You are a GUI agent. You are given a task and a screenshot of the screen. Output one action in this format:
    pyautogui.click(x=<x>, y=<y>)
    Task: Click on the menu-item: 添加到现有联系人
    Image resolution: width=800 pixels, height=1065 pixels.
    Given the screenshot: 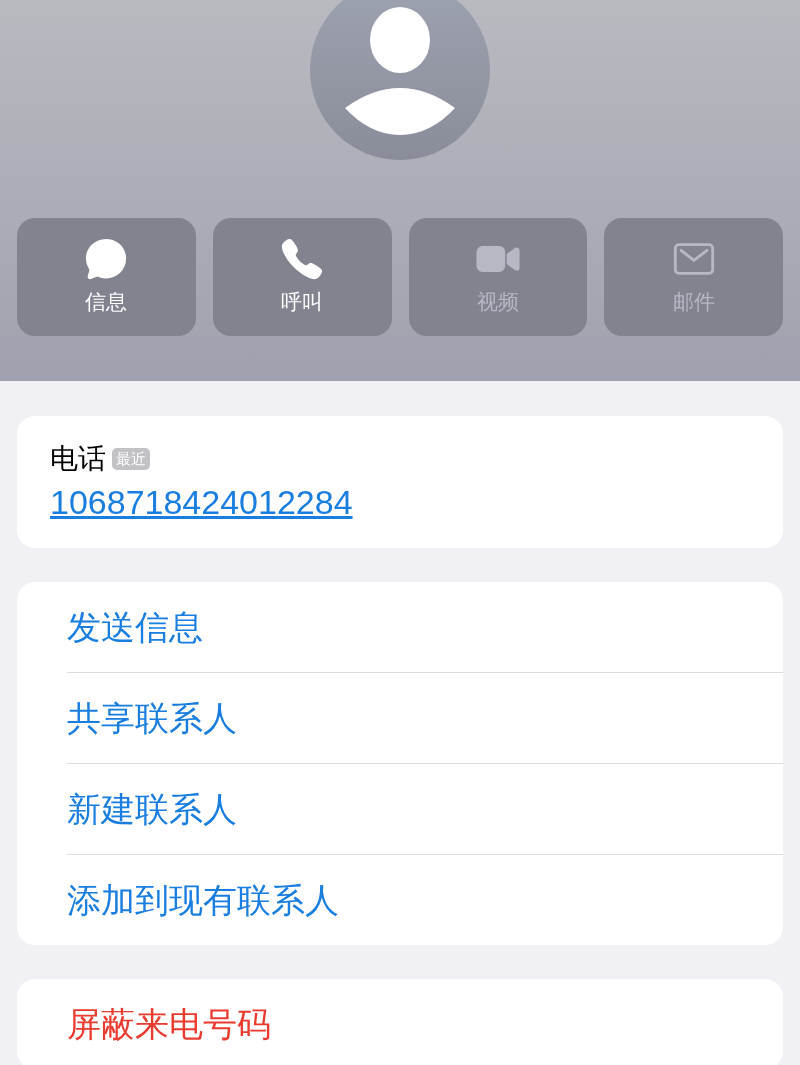 What is the action you would take?
    pyautogui.click(x=425, y=900)
    